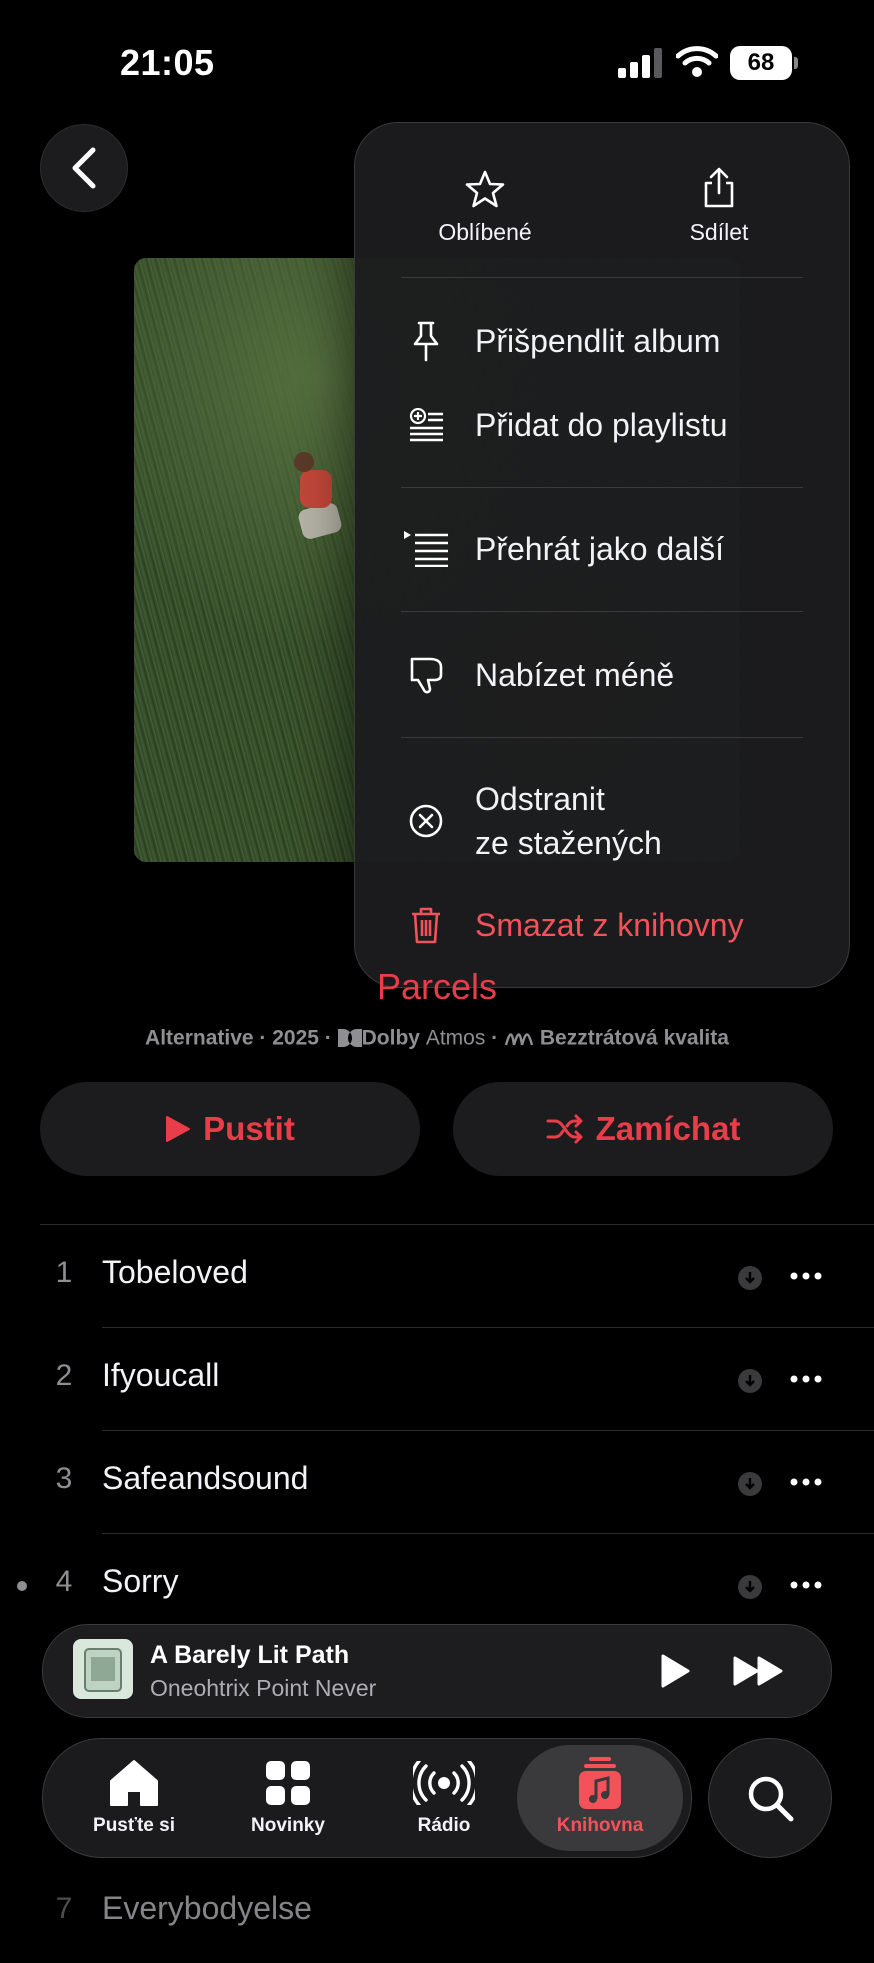 The width and height of the screenshot is (874, 1963). What do you see at coordinates (288, 1783) in the screenshot?
I see `grid-icon` at bounding box center [288, 1783].